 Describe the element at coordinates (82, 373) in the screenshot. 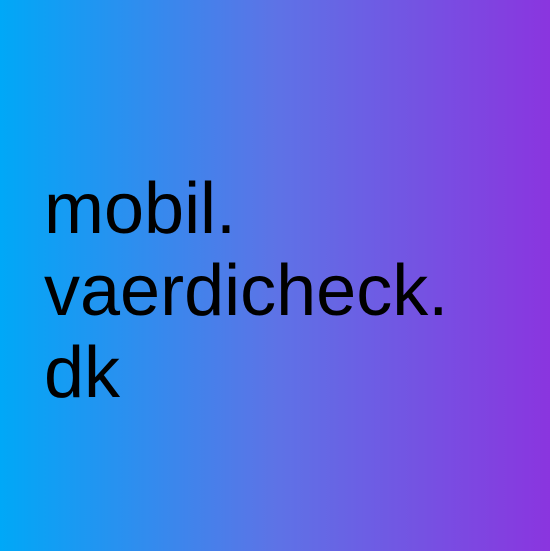

I see `domain-line-3: dk` at that location.